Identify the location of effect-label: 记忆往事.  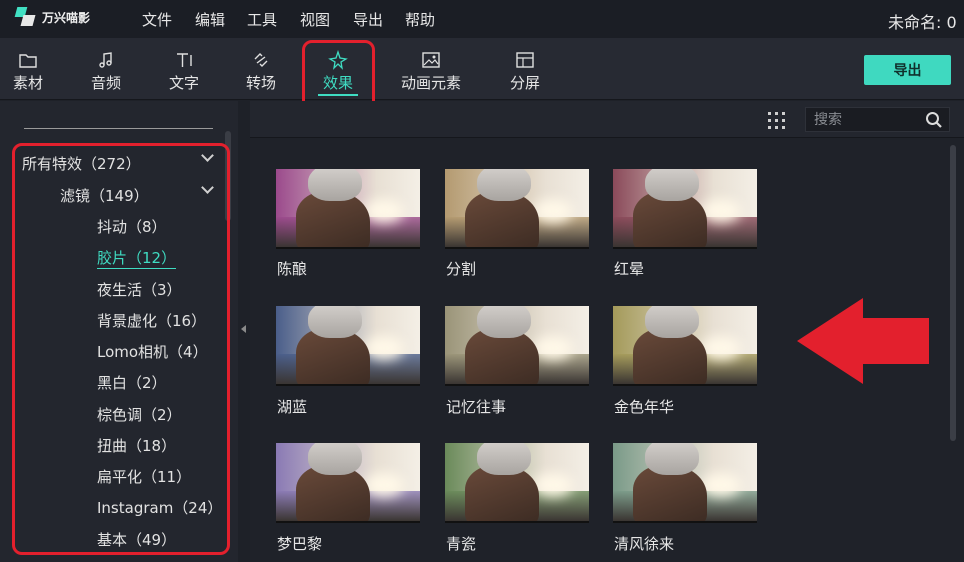
(476, 407).